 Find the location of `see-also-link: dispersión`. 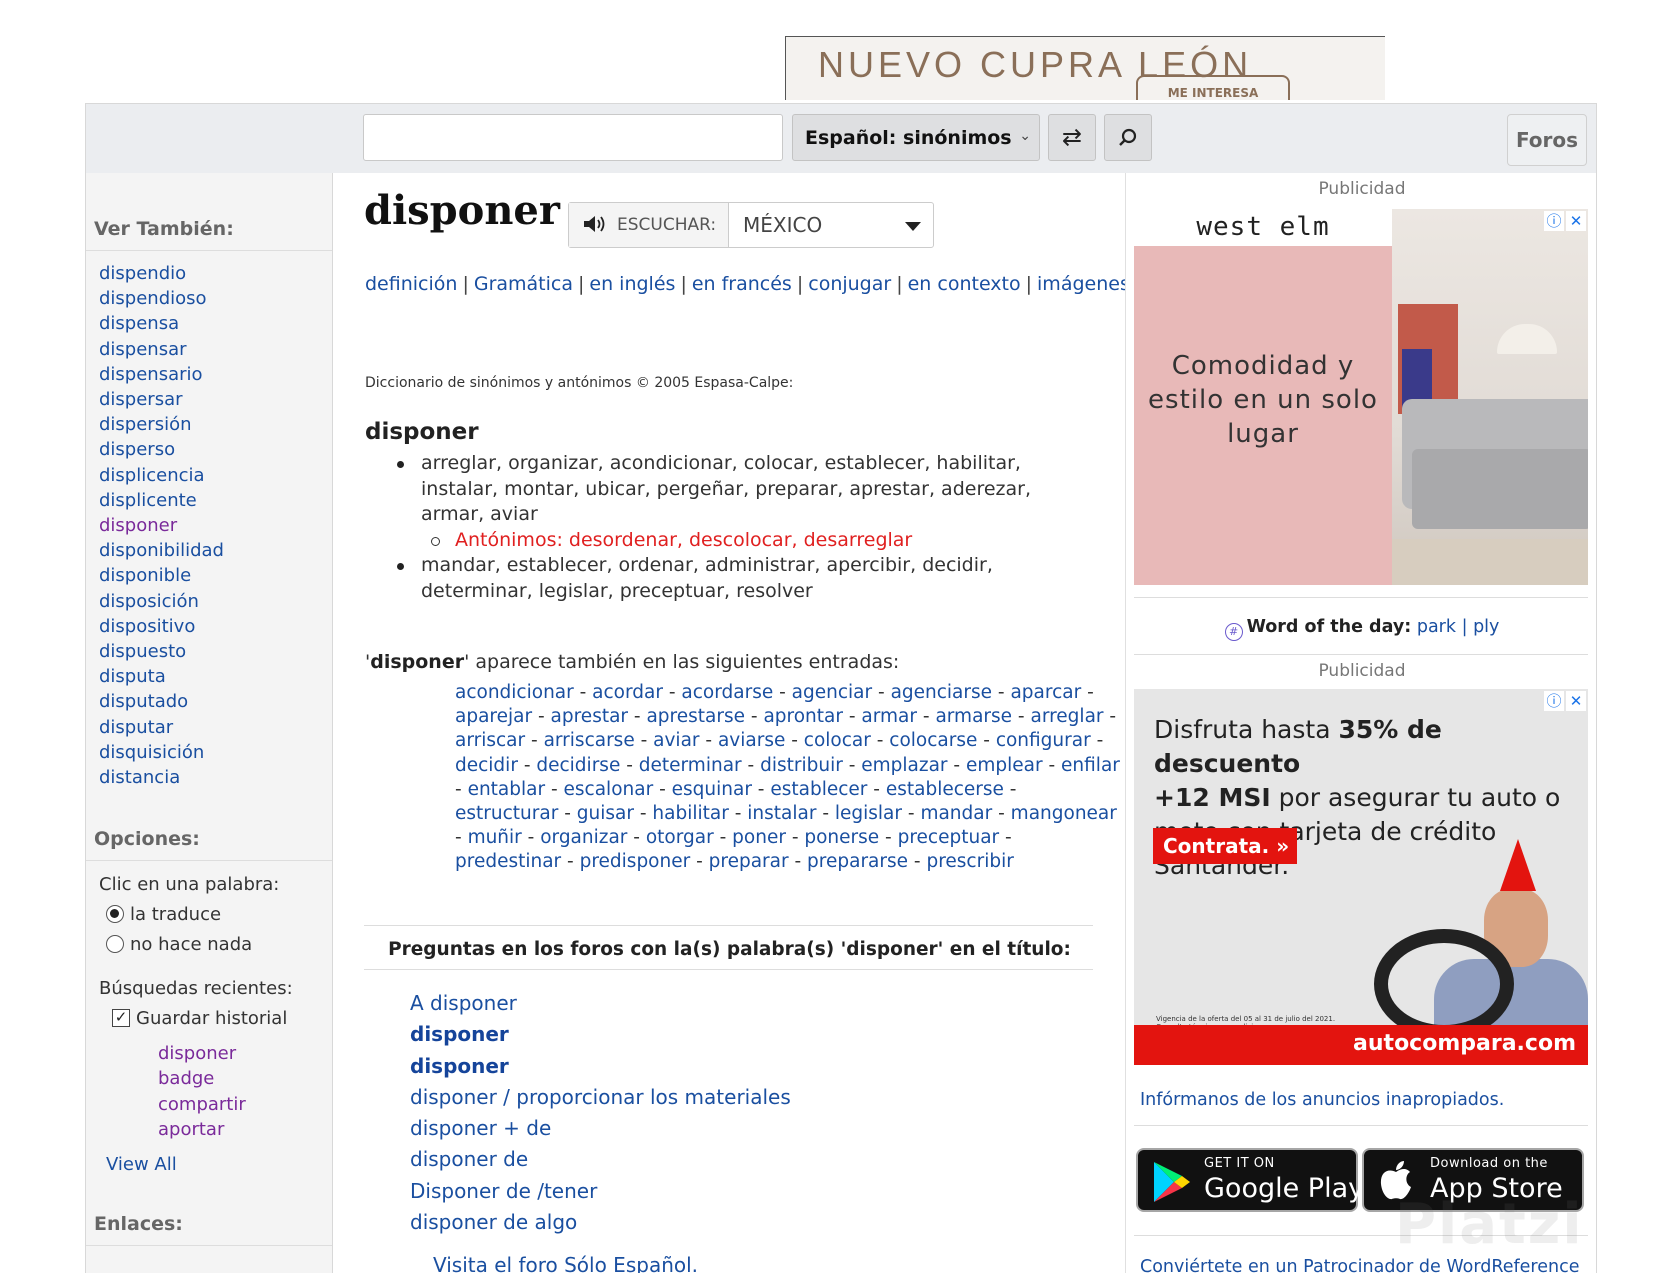

see-also-link: dispersión is located at coordinates (145, 424).